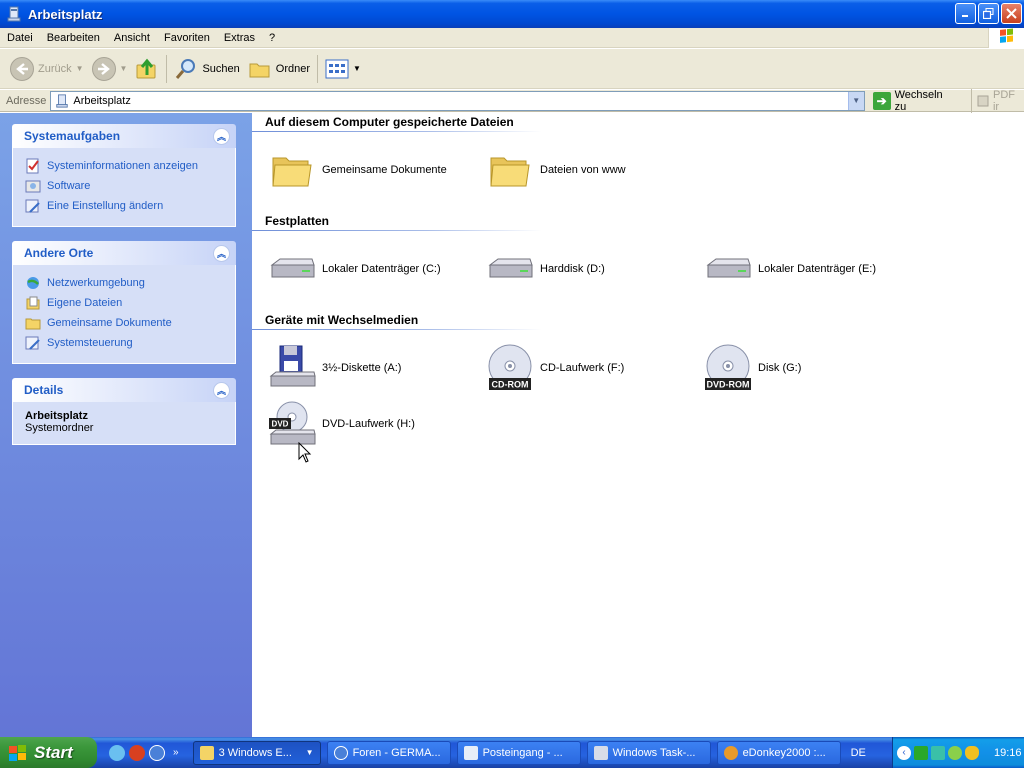 The width and height of the screenshot is (1024, 768). What do you see at coordinates (124, 136) in the screenshot?
I see `system-tasks-header: Systemaufgaben ︽` at bounding box center [124, 136].